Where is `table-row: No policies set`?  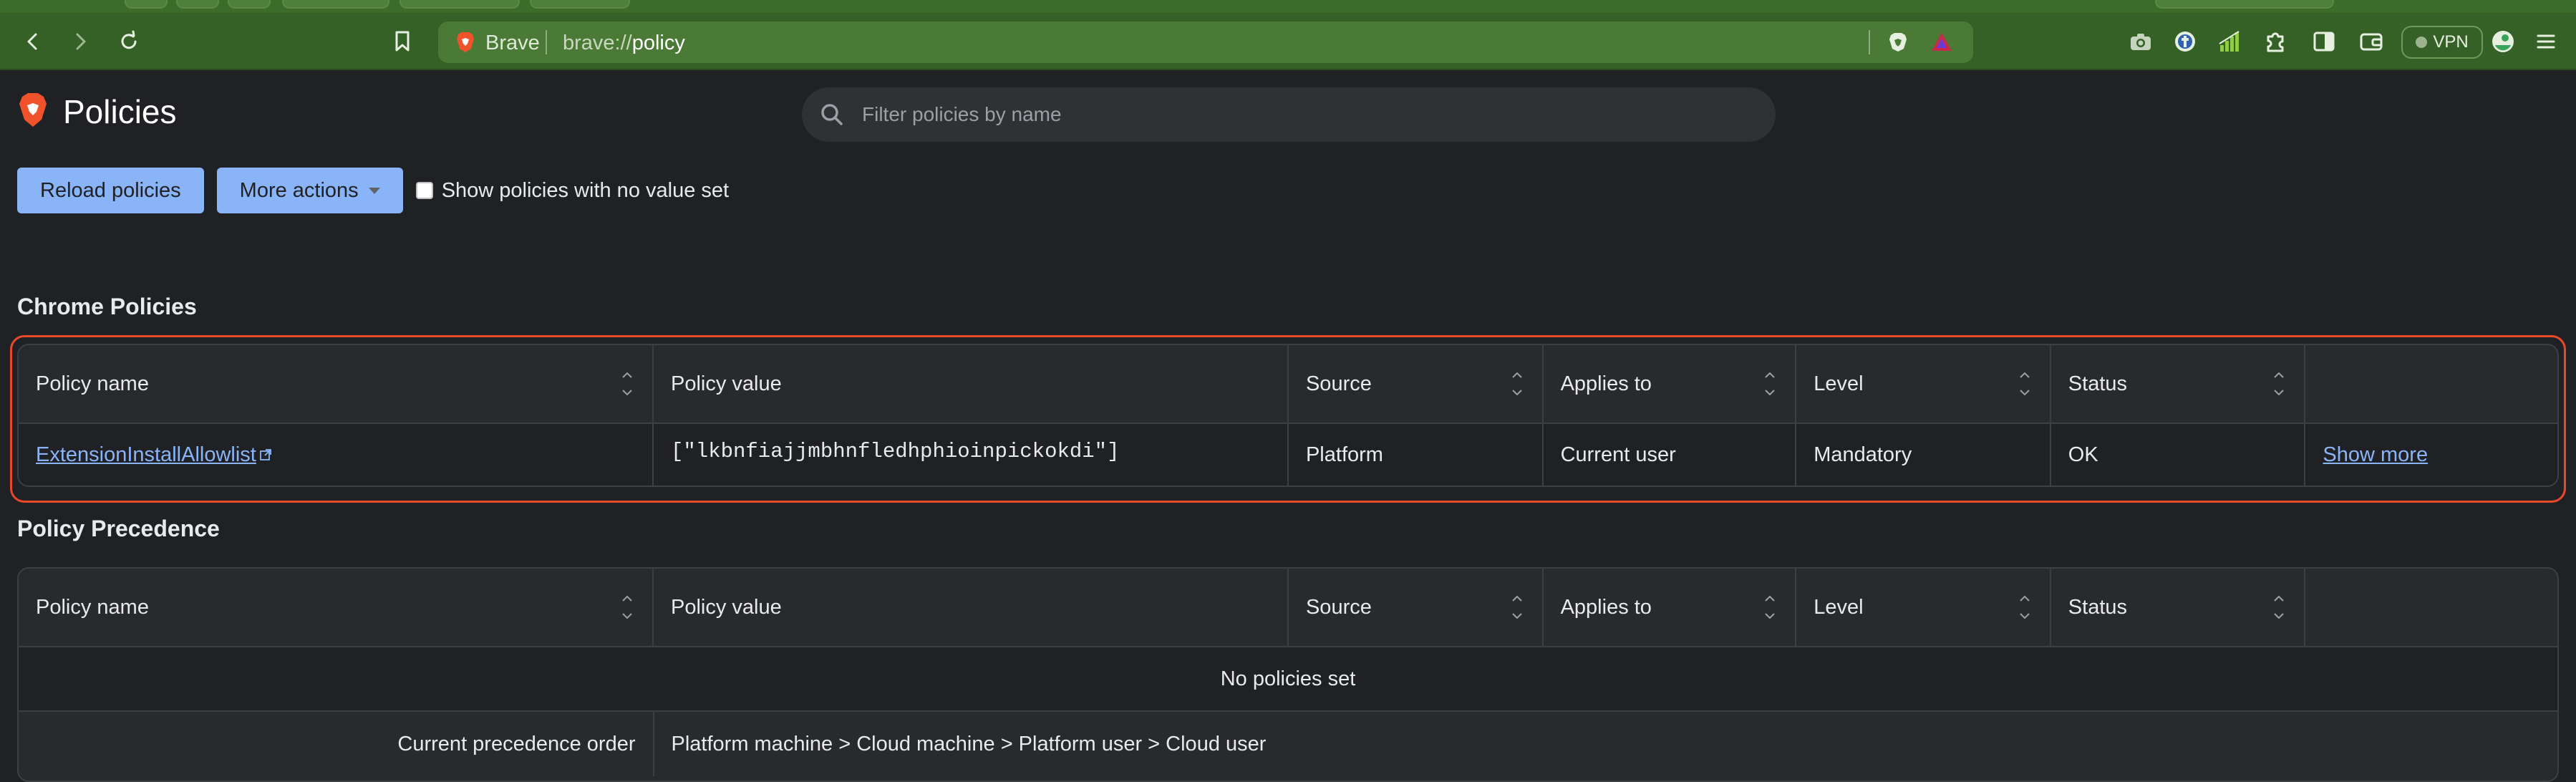 table-row: No policies set is located at coordinates (1288, 679).